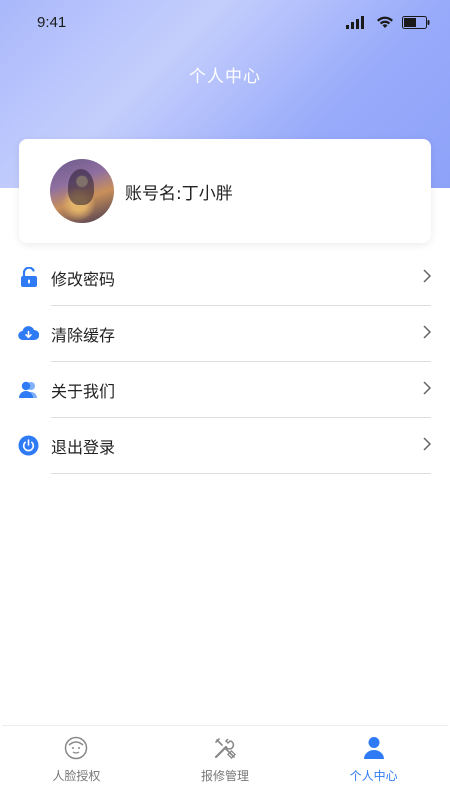  What do you see at coordinates (82, 191) in the screenshot?
I see `avatar` at bounding box center [82, 191].